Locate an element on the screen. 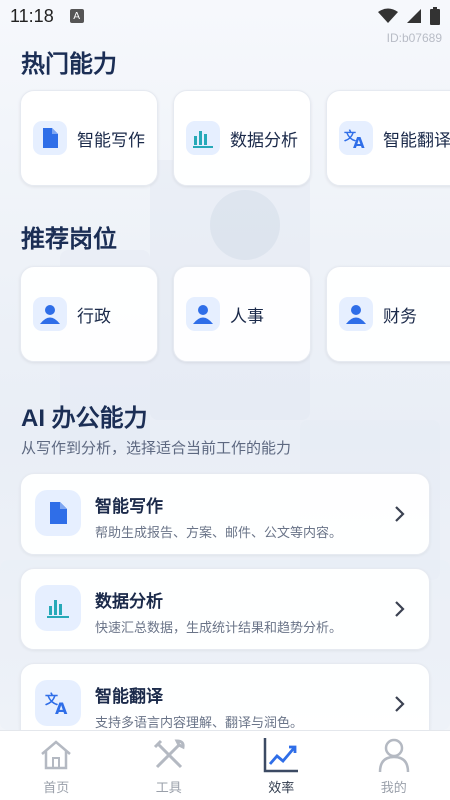  bottom-tab-bar: 首页 工具 效率 我的 is located at coordinates (225, 765).